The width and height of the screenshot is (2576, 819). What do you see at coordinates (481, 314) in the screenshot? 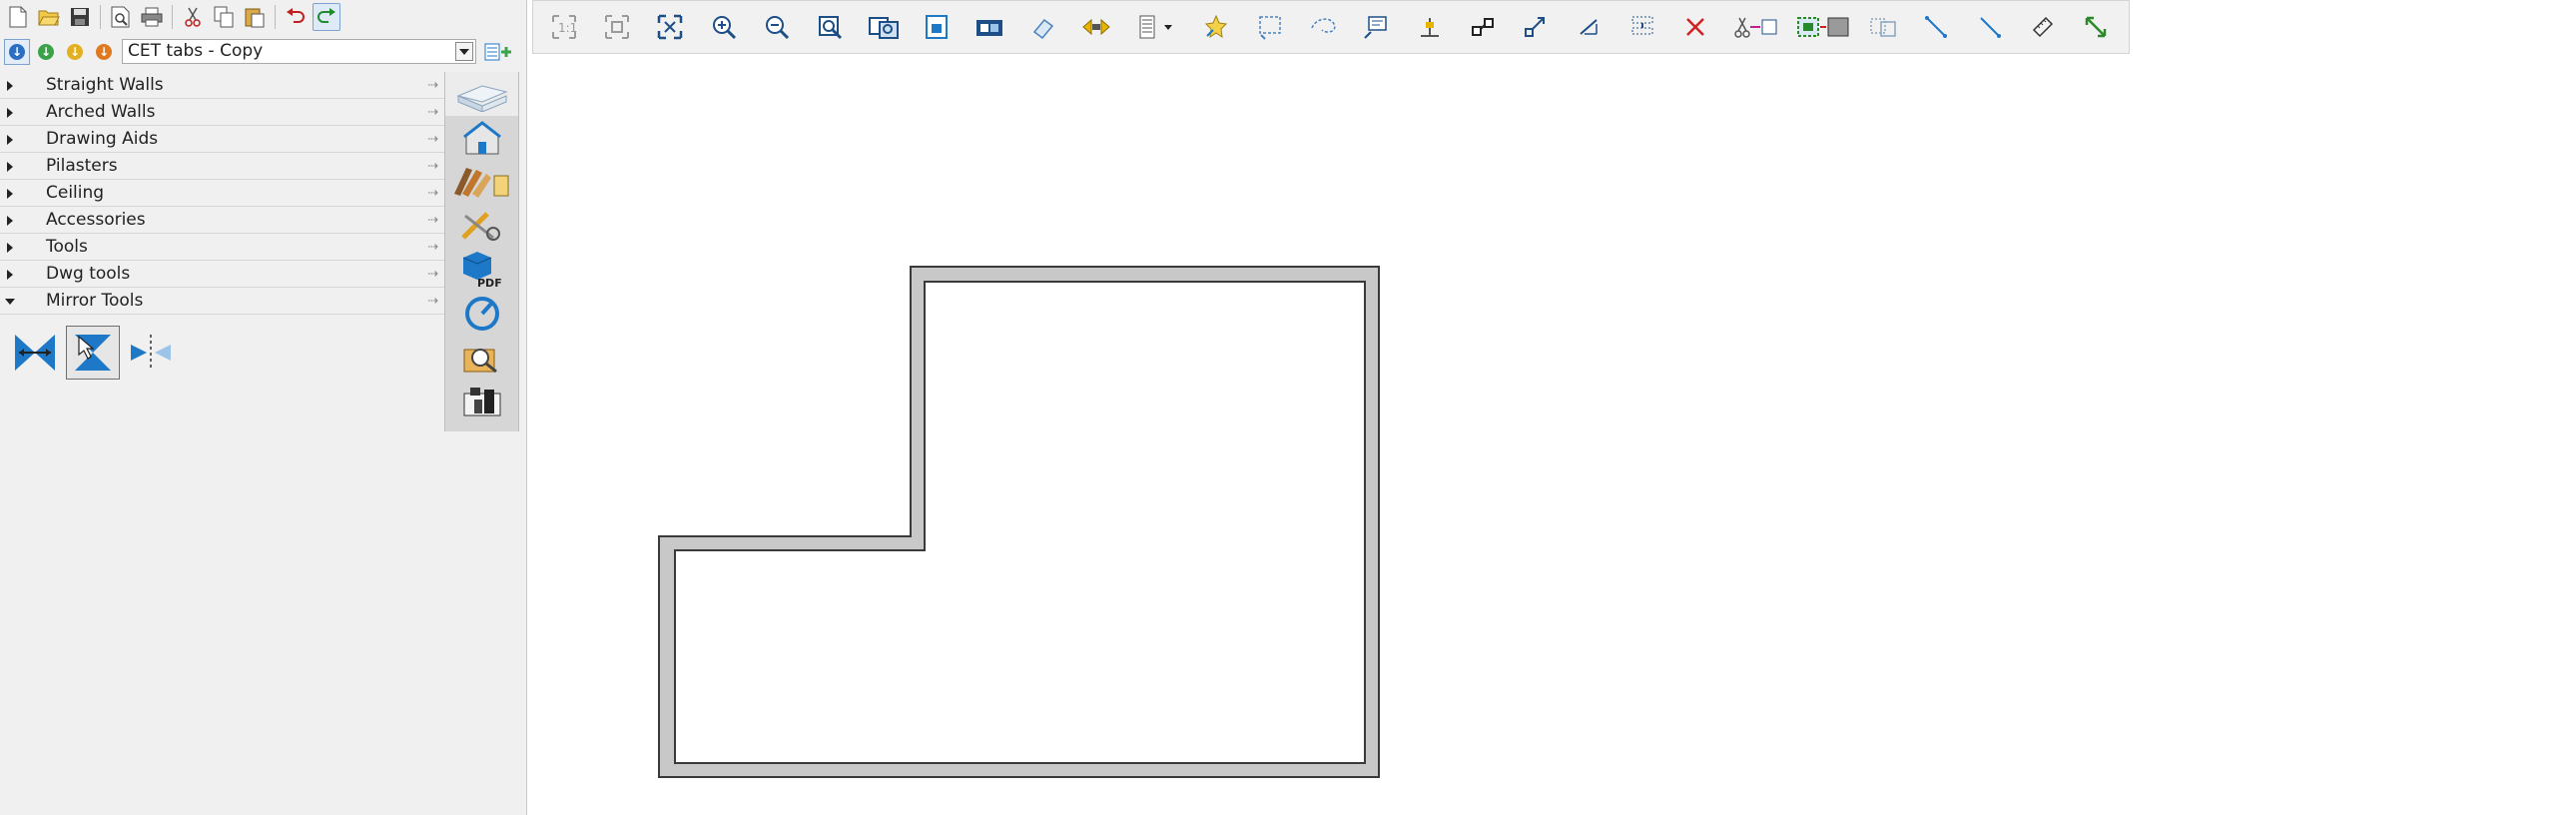
I see `strip-button-gauge` at bounding box center [481, 314].